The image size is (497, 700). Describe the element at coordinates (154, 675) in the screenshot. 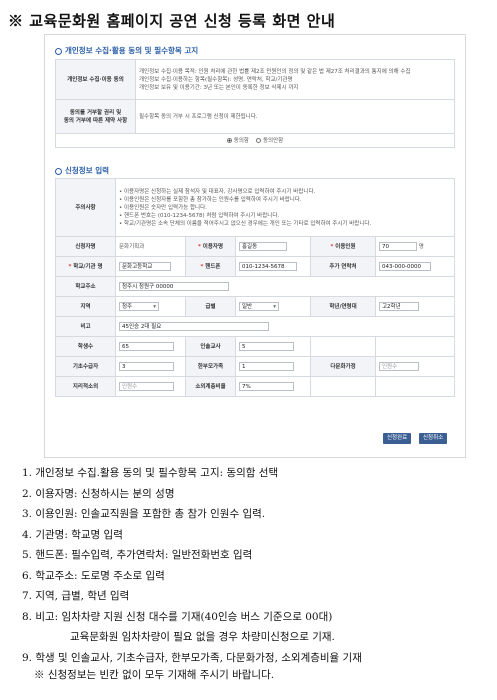

I see `guide-item: ※ 신청정보는 빈칸 없이 모두 기재해 주시기 바랍니다.` at that location.